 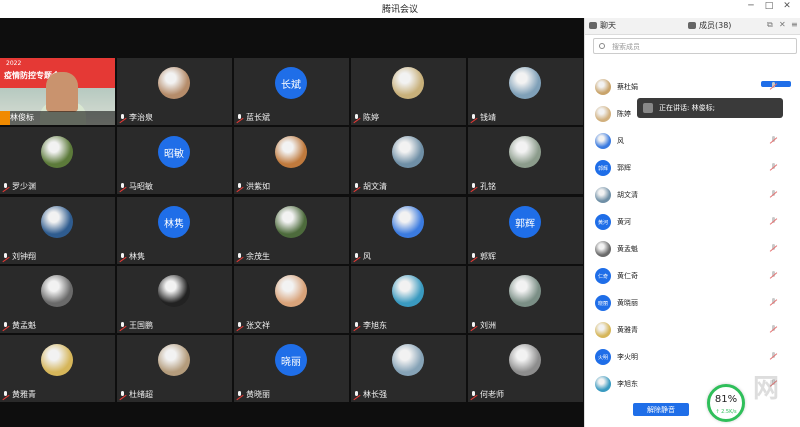 What do you see at coordinates (726, 403) in the screenshot?
I see `network-indicator: 81% ↑ 2.5K/s` at bounding box center [726, 403].